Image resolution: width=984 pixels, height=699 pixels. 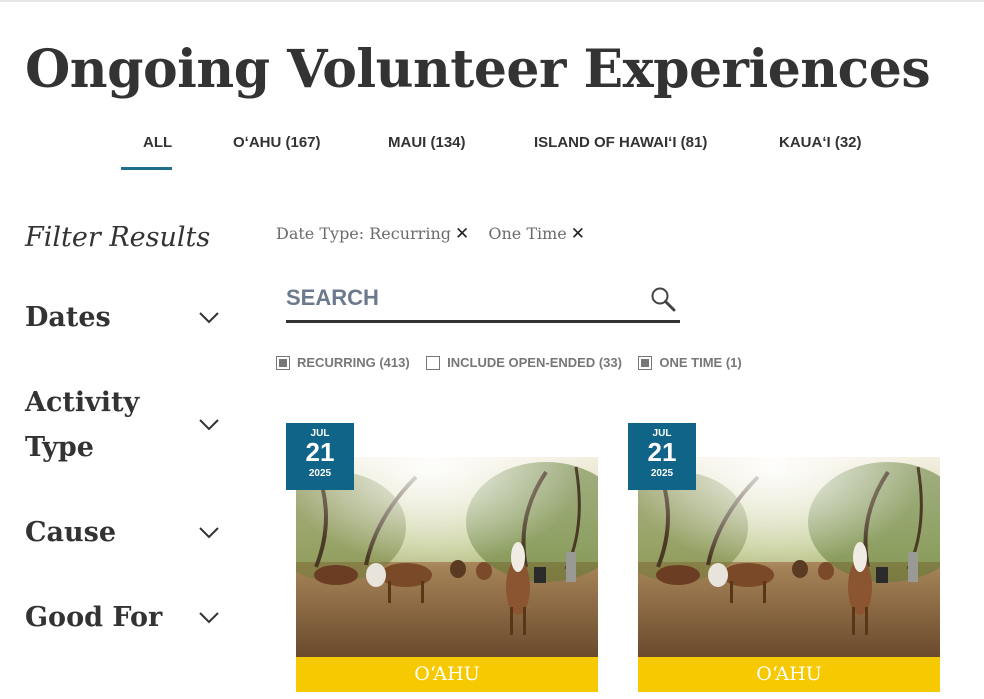 What do you see at coordinates (277, 142) in the screenshot?
I see `tab-oahu: OʻAHU (167)` at bounding box center [277, 142].